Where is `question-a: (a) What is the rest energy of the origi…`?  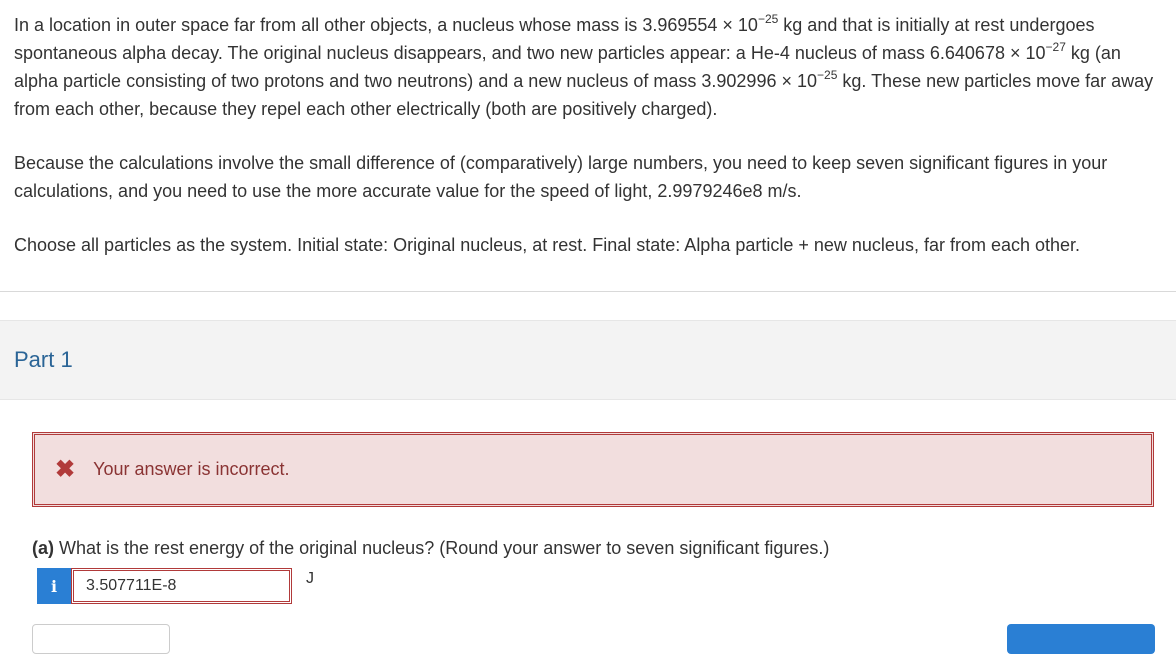 question-a: (a) What is the rest energy of the origi… is located at coordinates (430, 548).